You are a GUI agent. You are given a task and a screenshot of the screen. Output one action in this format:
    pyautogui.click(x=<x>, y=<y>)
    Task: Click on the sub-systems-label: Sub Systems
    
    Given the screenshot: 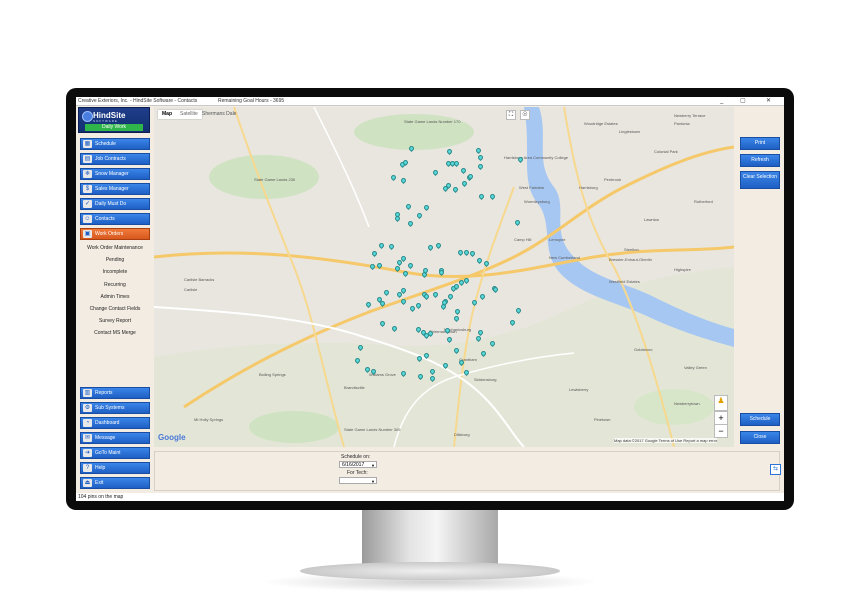 What is the action you would take?
    pyautogui.click(x=110, y=408)
    